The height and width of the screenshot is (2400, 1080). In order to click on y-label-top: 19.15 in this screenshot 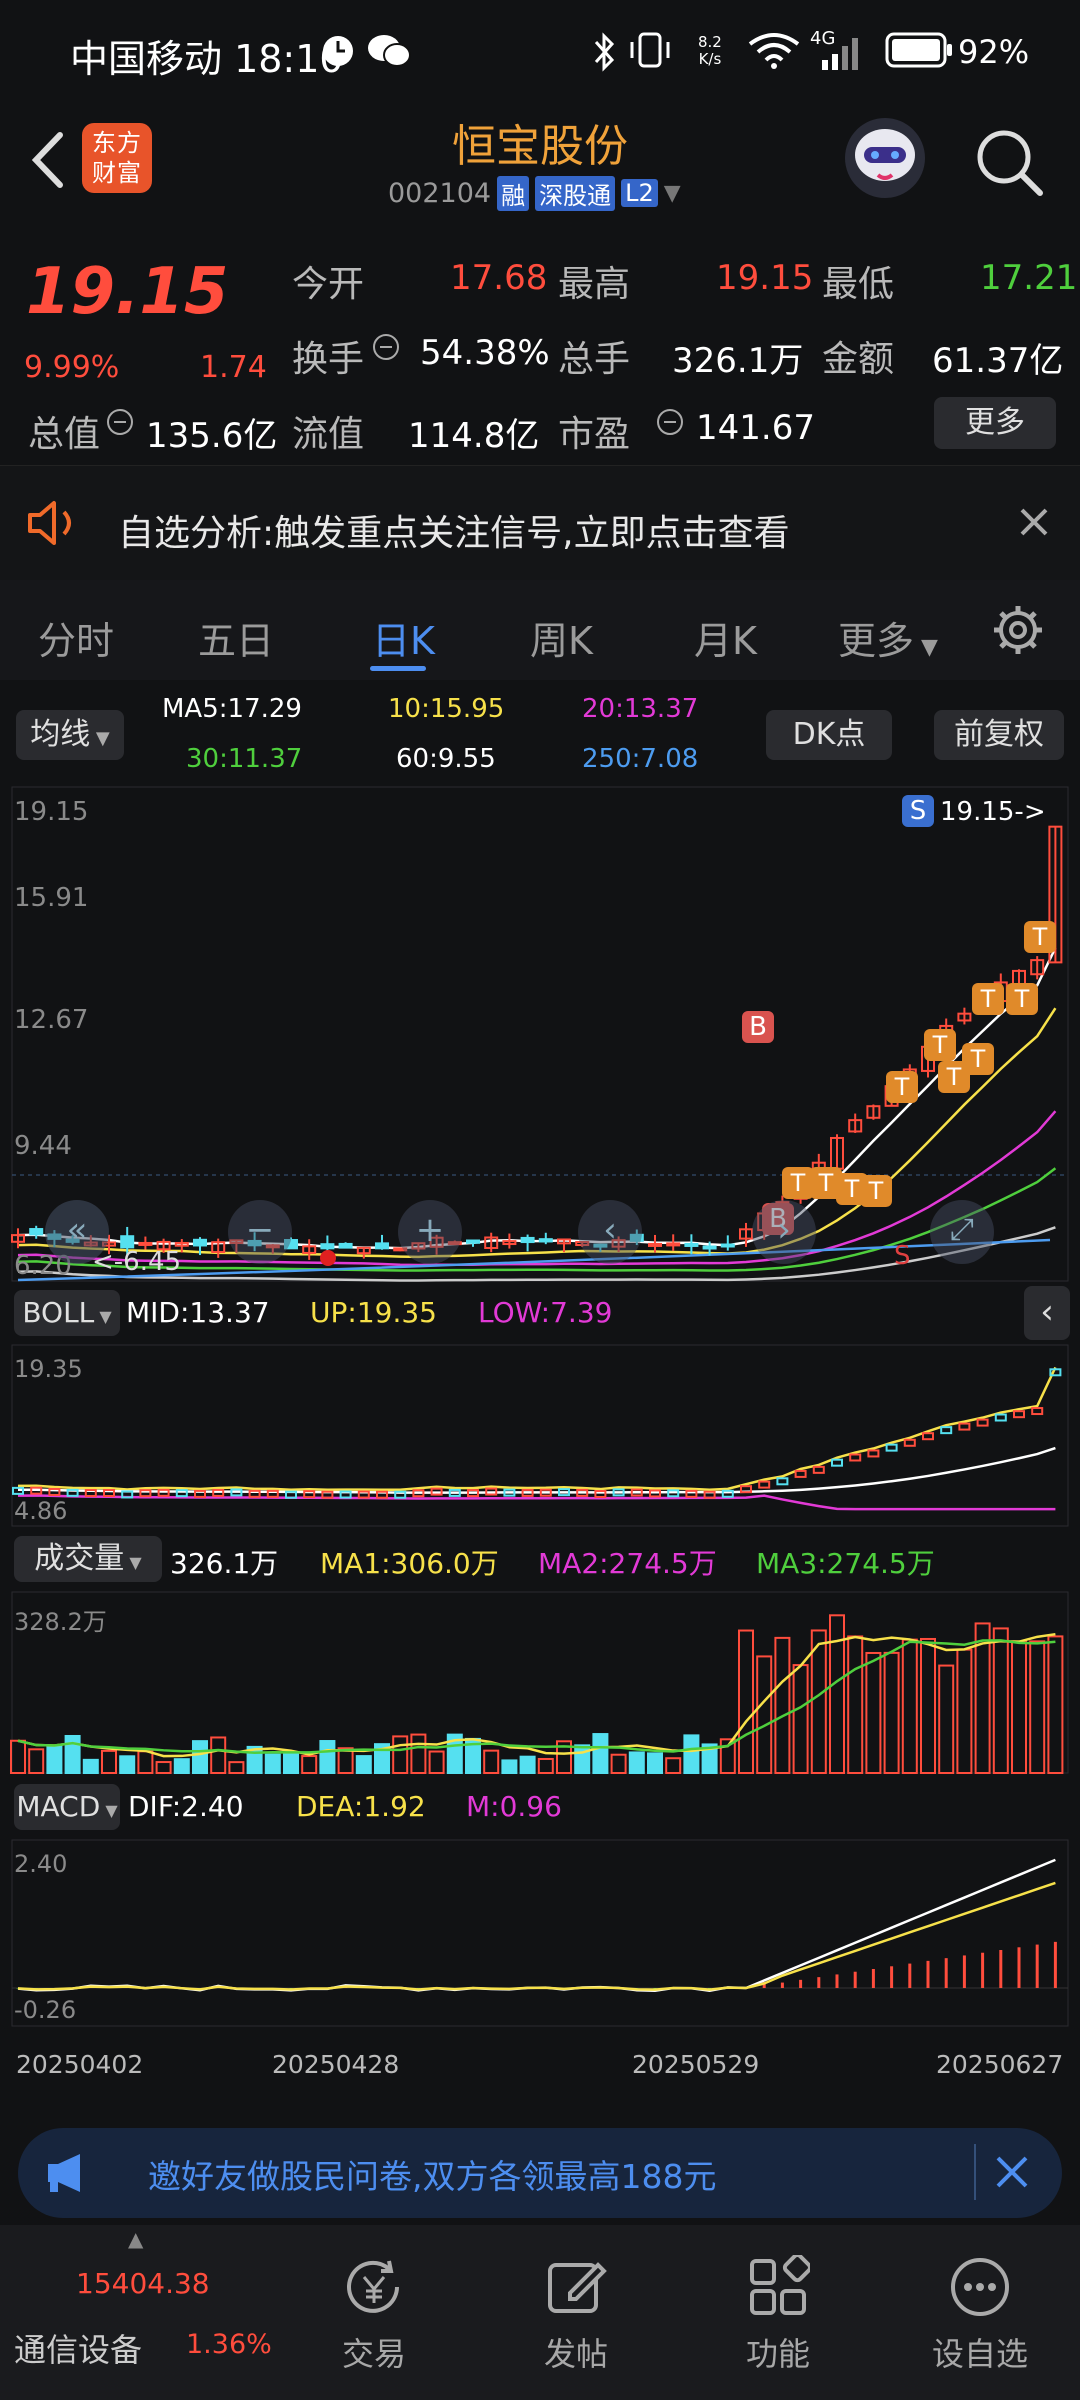, I will do `click(51, 812)`.